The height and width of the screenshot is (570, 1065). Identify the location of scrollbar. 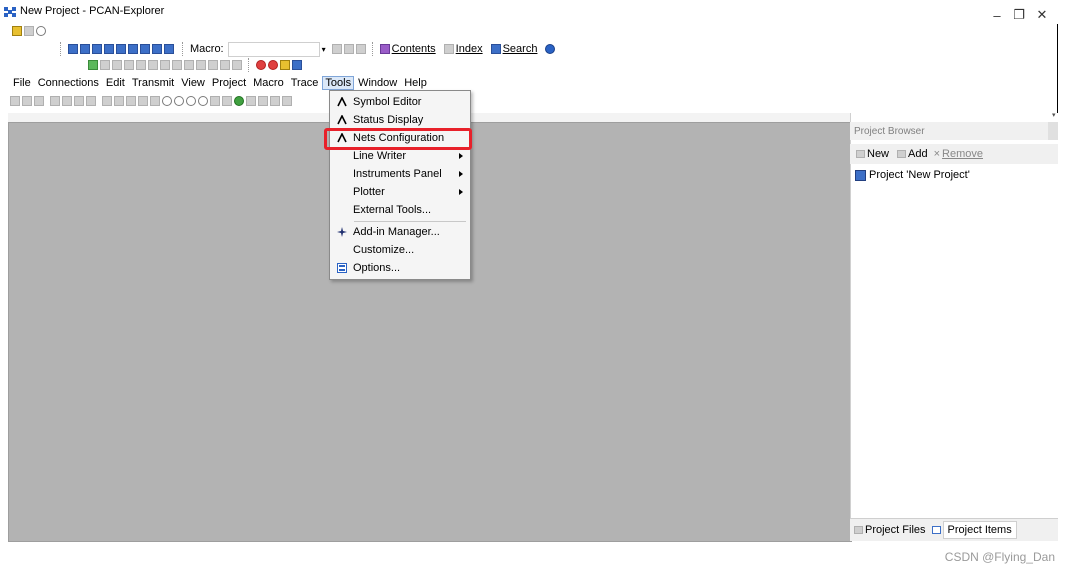
(1061, 69).